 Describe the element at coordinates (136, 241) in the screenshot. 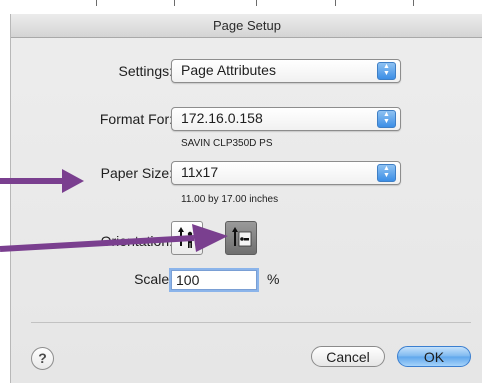

I see `orientation-label: Orientation:` at that location.